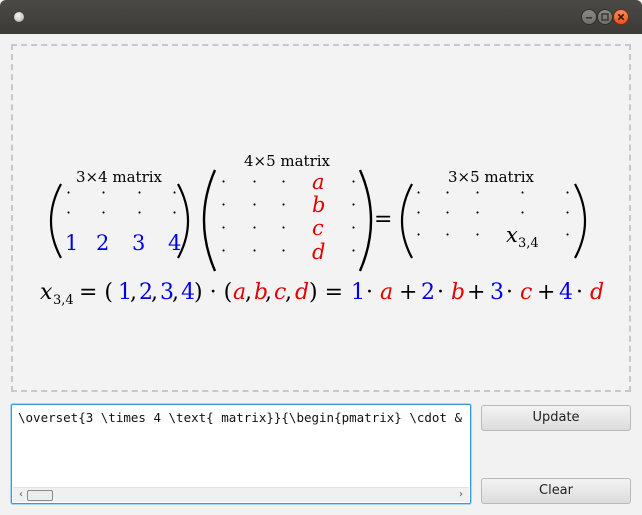 Image resolution: width=642 pixels, height=515 pixels. I want to click on clear-button: Clear, so click(556, 491).